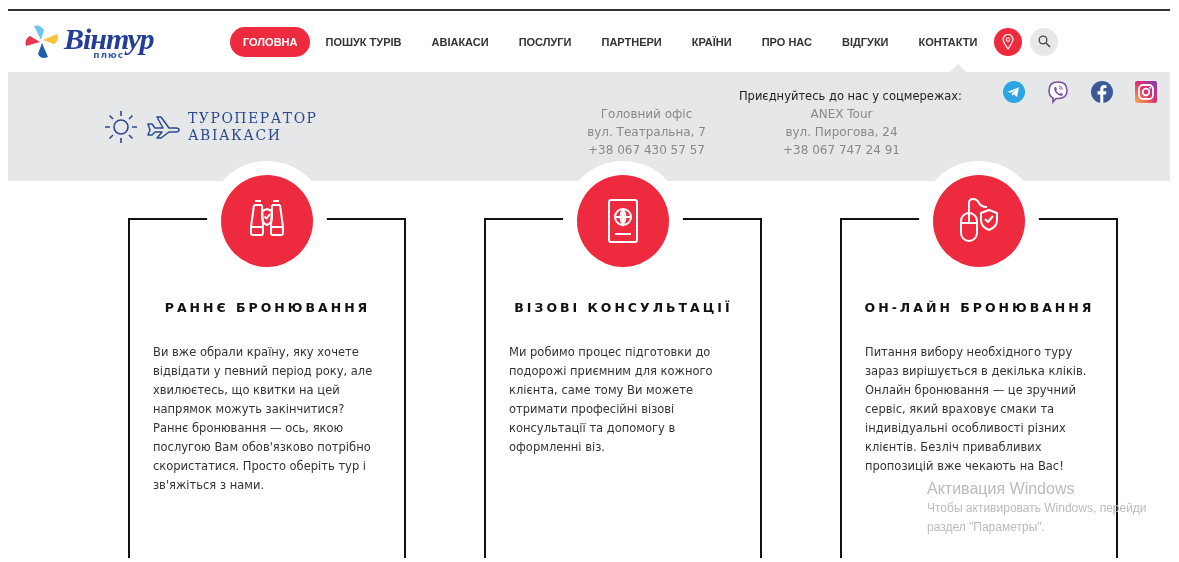 This screenshot has width=1179, height=562. Describe the element at coordinates (646, 132) in the screenshot. I see `office-line: вул. Театральна, 7` at that location.